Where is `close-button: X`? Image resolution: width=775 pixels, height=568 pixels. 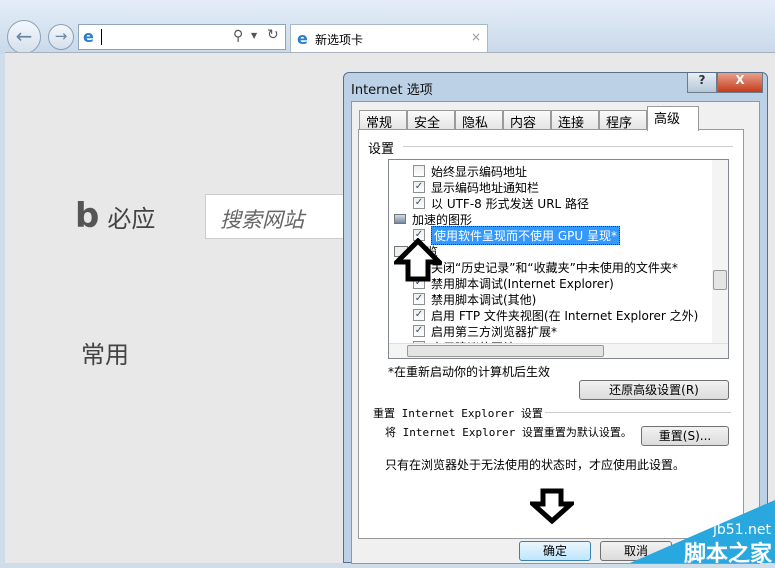 close-button: X is located at coordinates (740, 83).